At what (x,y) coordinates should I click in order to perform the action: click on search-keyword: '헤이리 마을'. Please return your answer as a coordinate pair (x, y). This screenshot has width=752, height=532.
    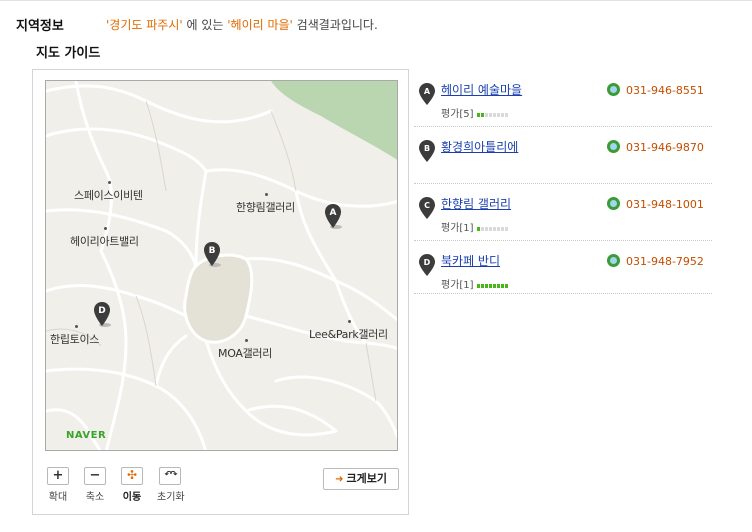
    Looking at the image, I should click on (260, 25).